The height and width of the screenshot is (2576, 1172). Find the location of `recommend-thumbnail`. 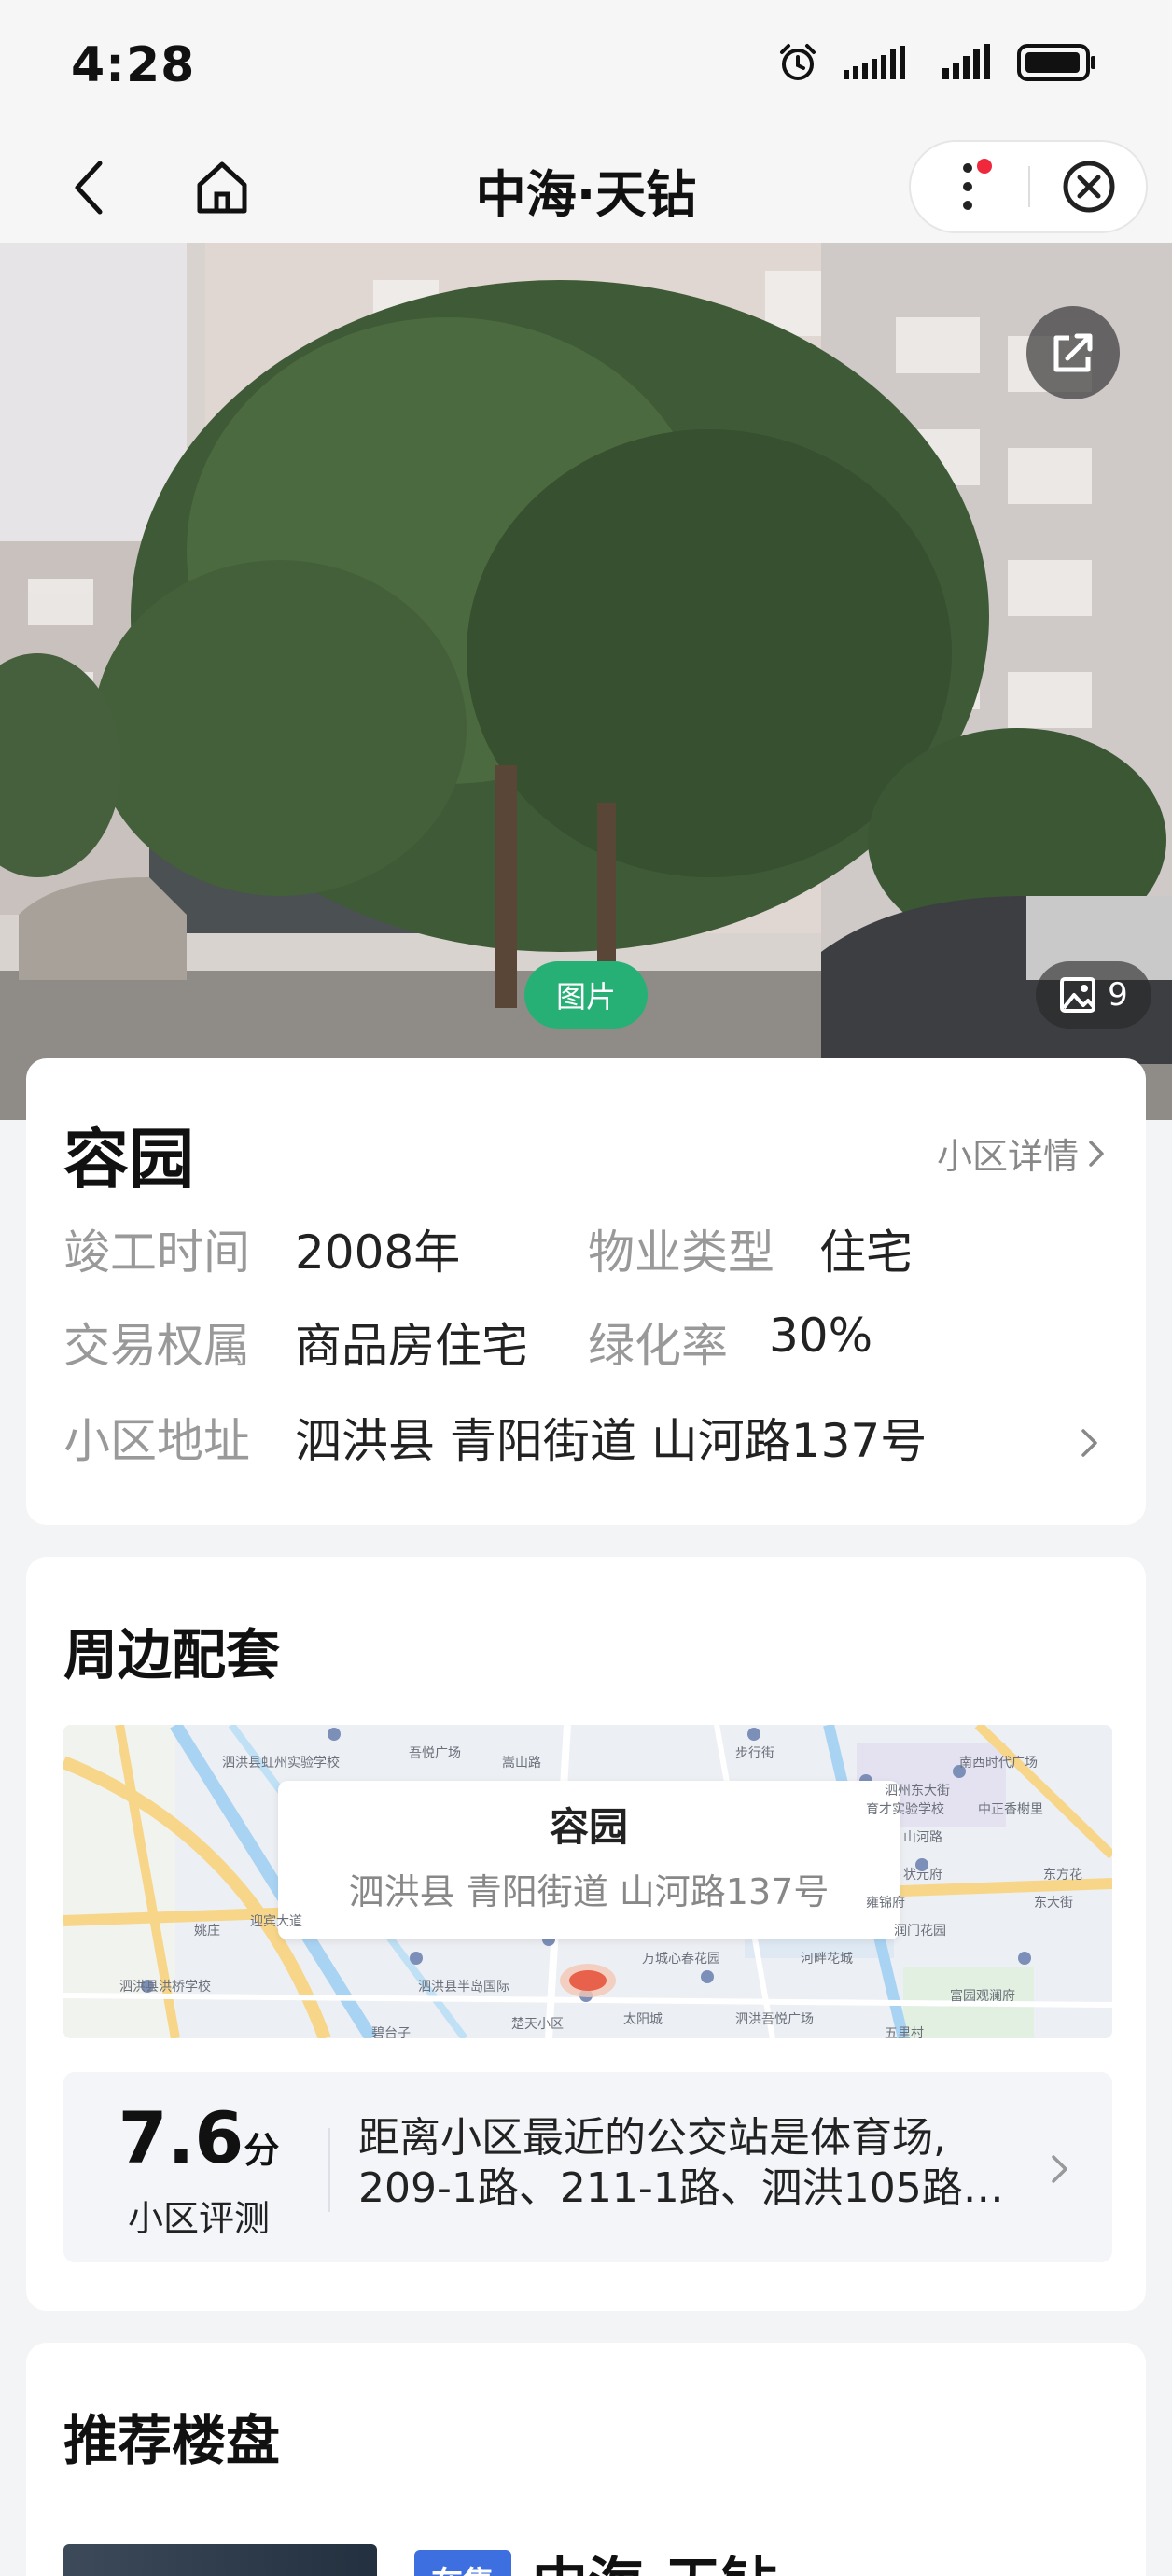

recommend-thumbnail is located at coordinates (220, 2560).